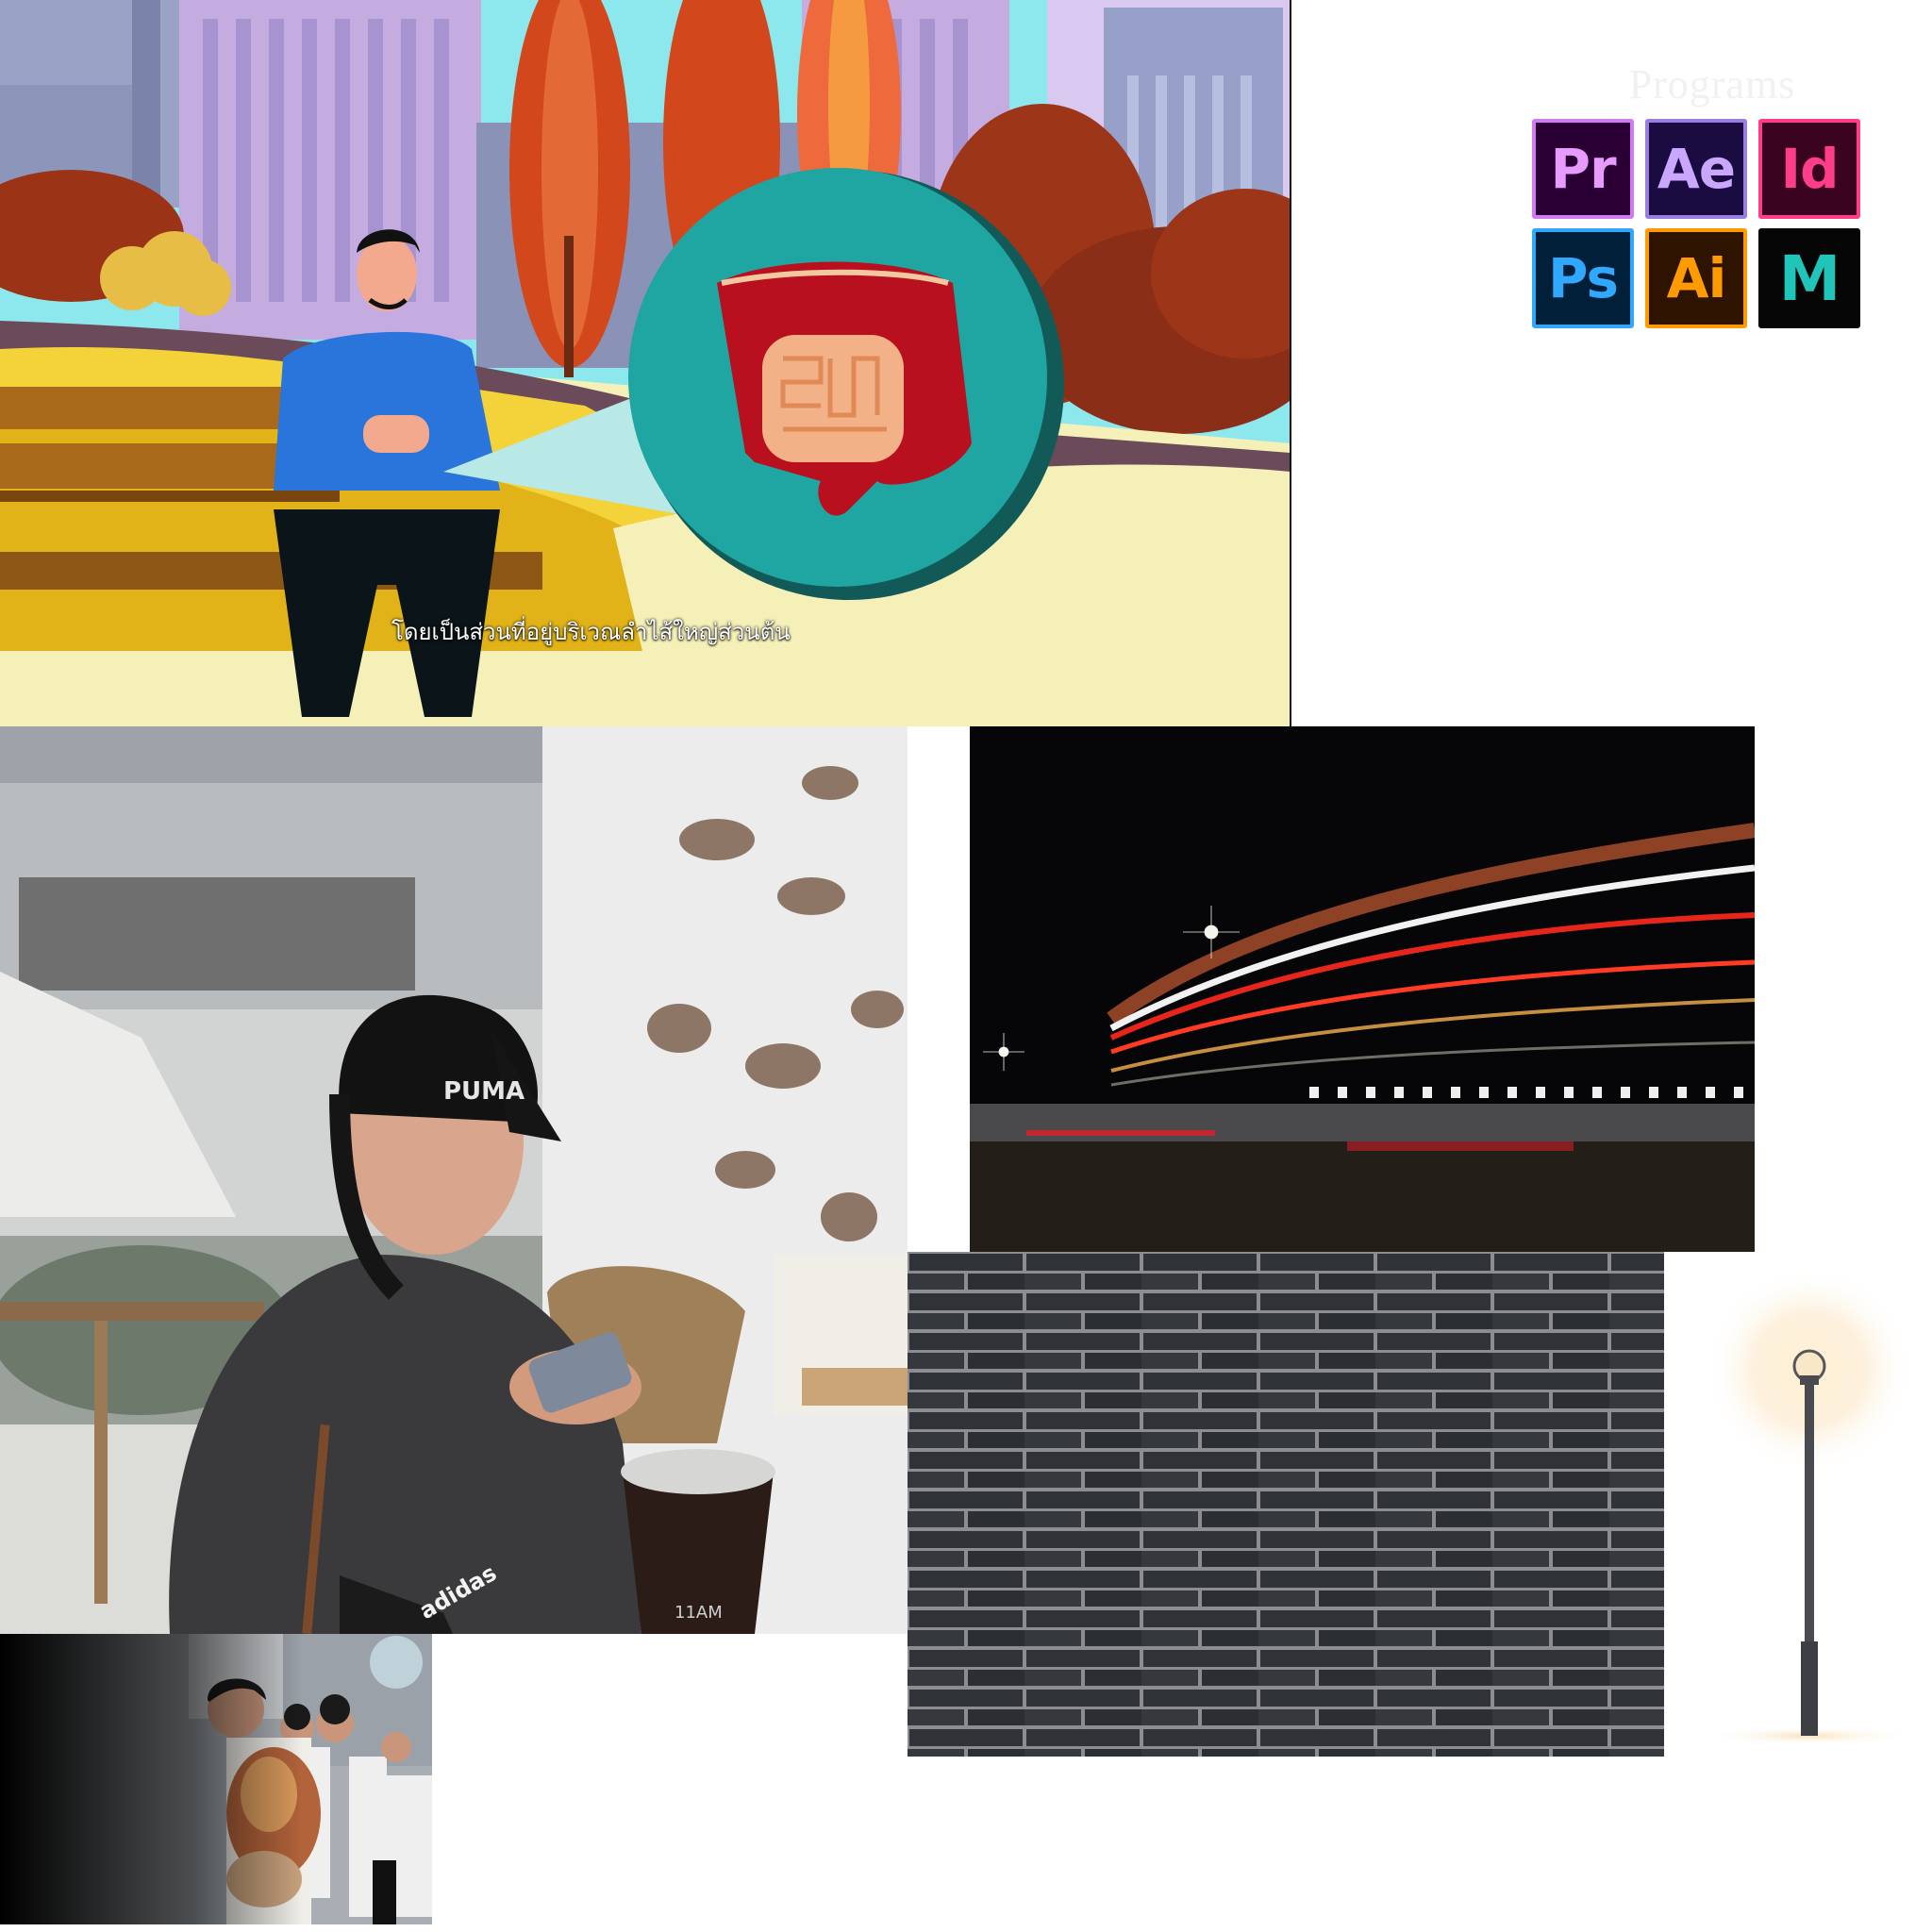 The height and width of the screenshot is (1932, 1932). Describe the element at coordinates (1696, 169) in the screenshot. I see `after-effects-icon: Ae` at that location.